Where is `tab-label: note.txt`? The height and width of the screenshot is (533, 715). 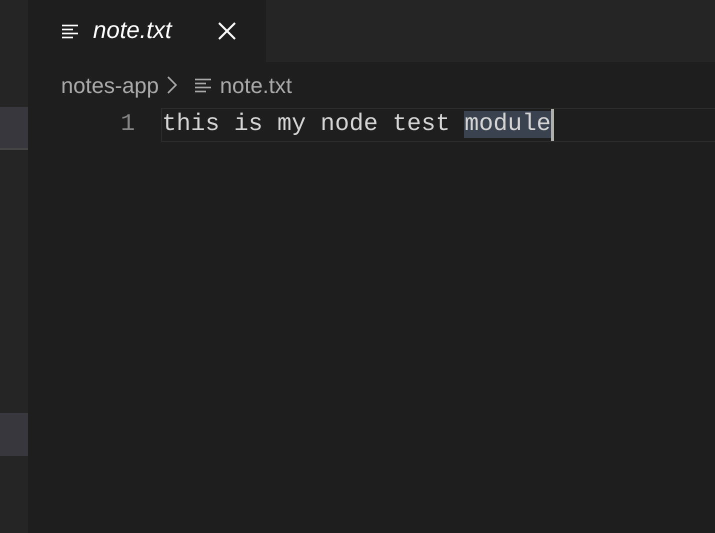
tab-label: note.txt is located at coordinates (132, 31).